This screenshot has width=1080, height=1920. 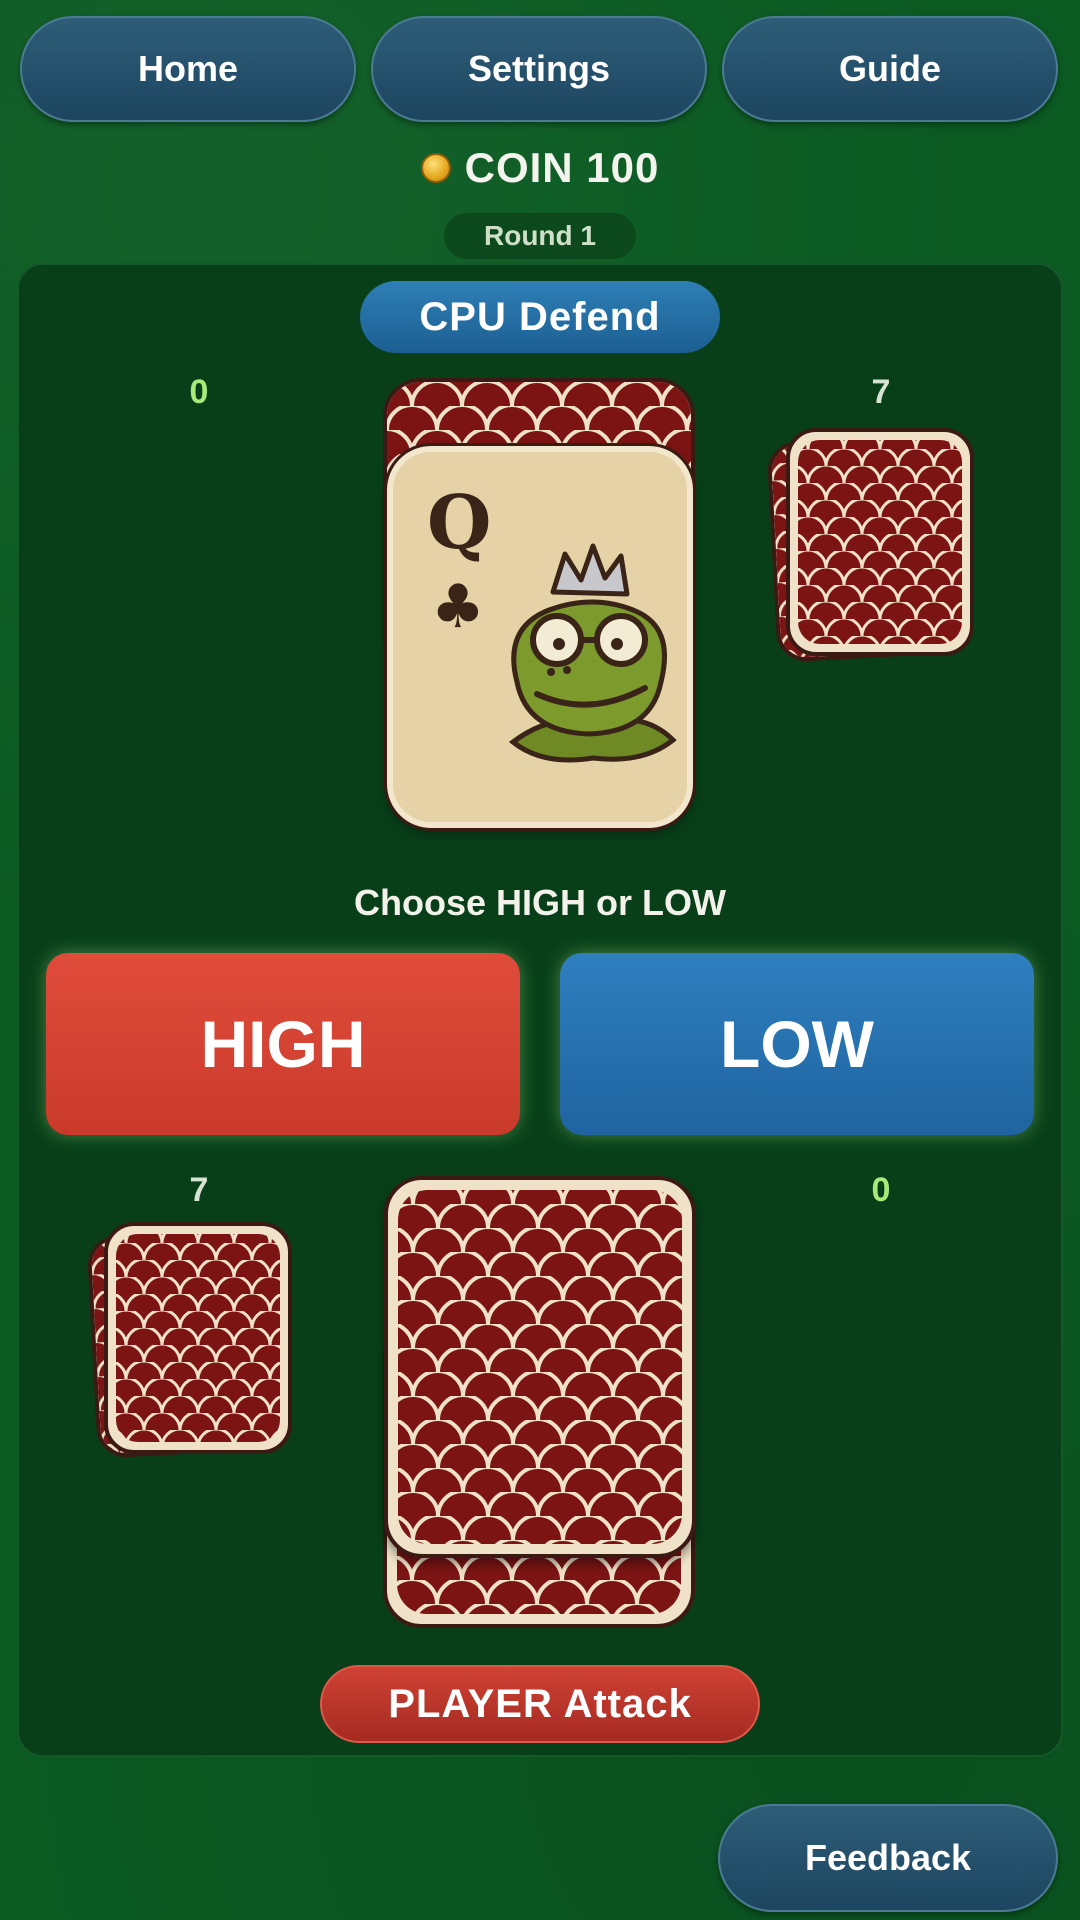 What do you see at coordinates (880, 542) in the screenshot?
I see `cpu-deck` at bounding box center [880, 542].